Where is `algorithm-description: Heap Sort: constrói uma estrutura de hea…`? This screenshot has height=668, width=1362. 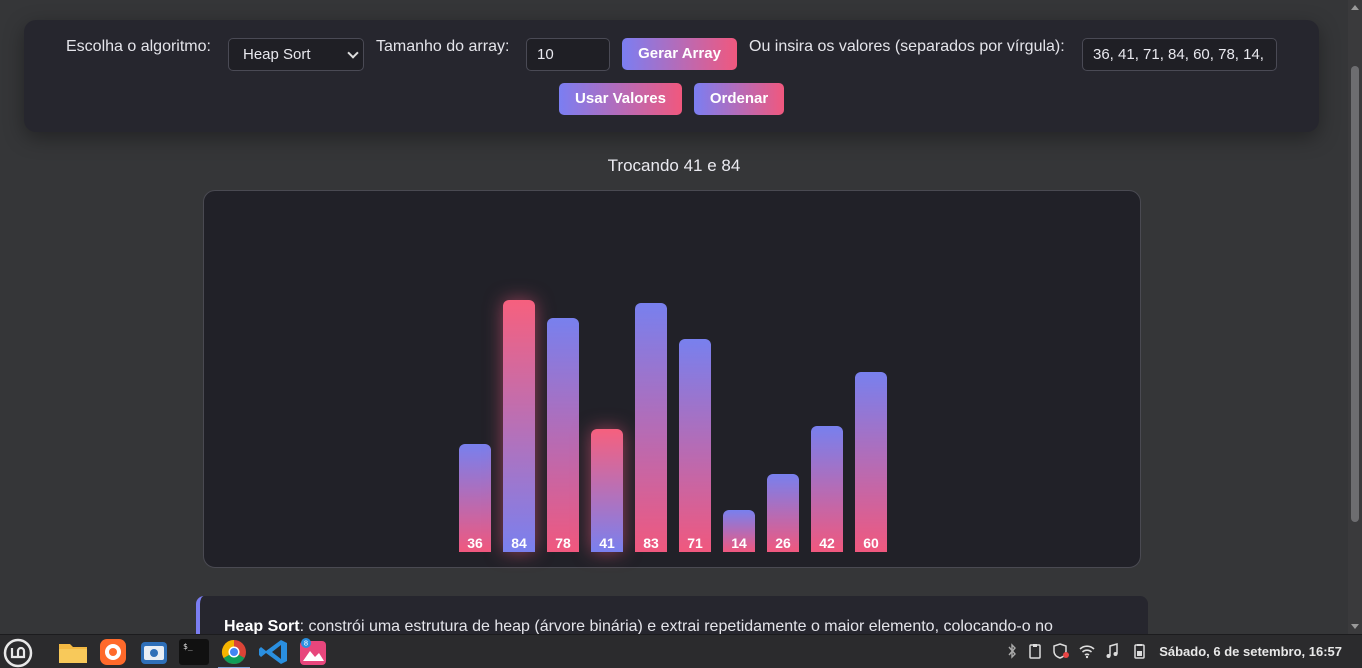 algorithm-description: Heap Sort: constrói uma estrutura de hea… is located at coordinates (672, 615).